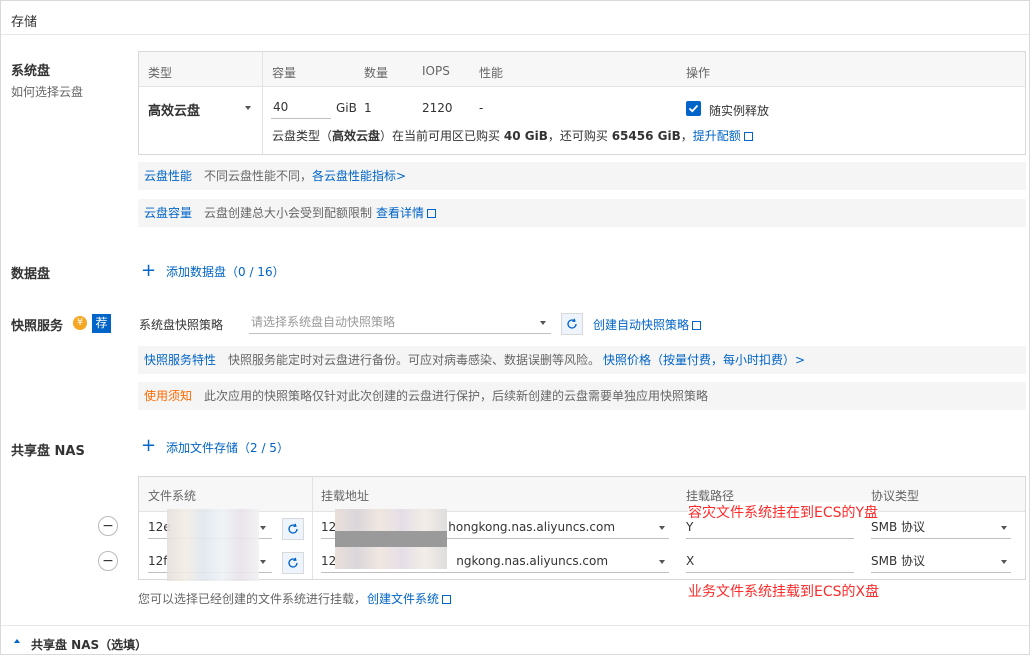  Describe the element at coordinates (174, 109) in the screenshot. I see `disk-type-select: 高效云盘` at that location.